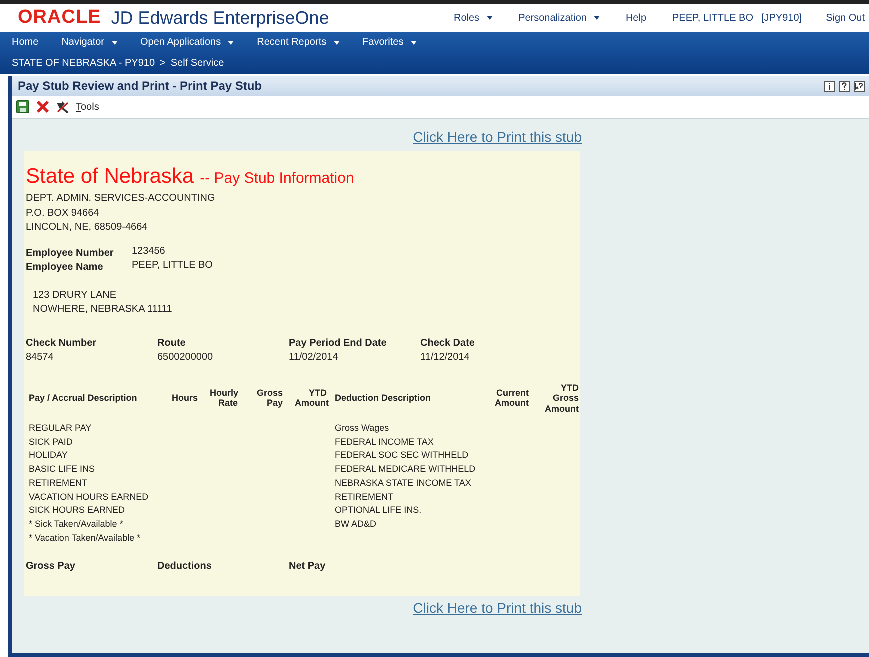 The image size is (869, 657). I want to click on employee-address-line: 123 DRURY LANE, so click(75, 295).